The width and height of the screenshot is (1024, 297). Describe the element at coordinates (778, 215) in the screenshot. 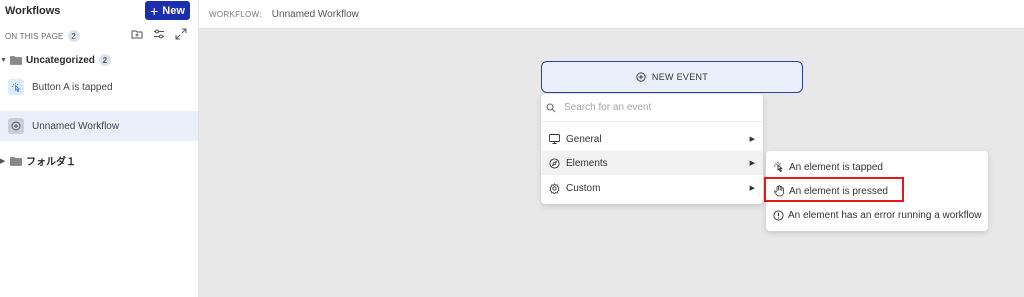

I see `error-icon` at that location.